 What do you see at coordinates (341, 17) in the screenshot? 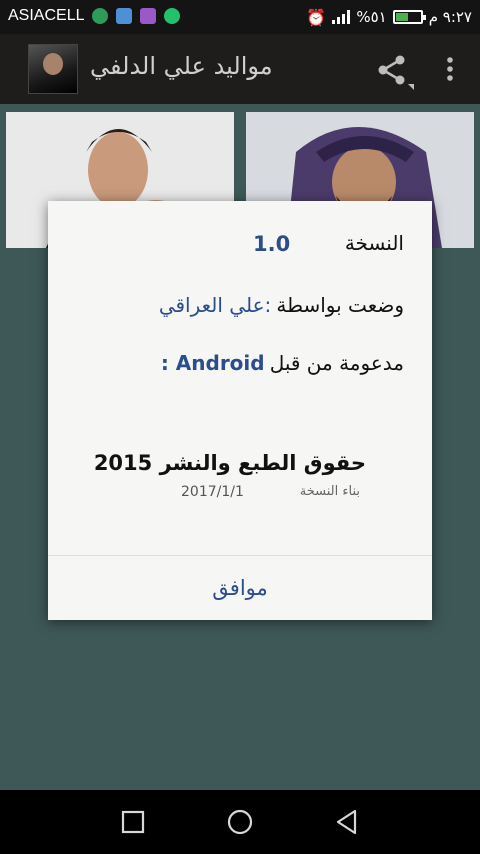
I see `signal-icon` at bounding box center [341, 17].